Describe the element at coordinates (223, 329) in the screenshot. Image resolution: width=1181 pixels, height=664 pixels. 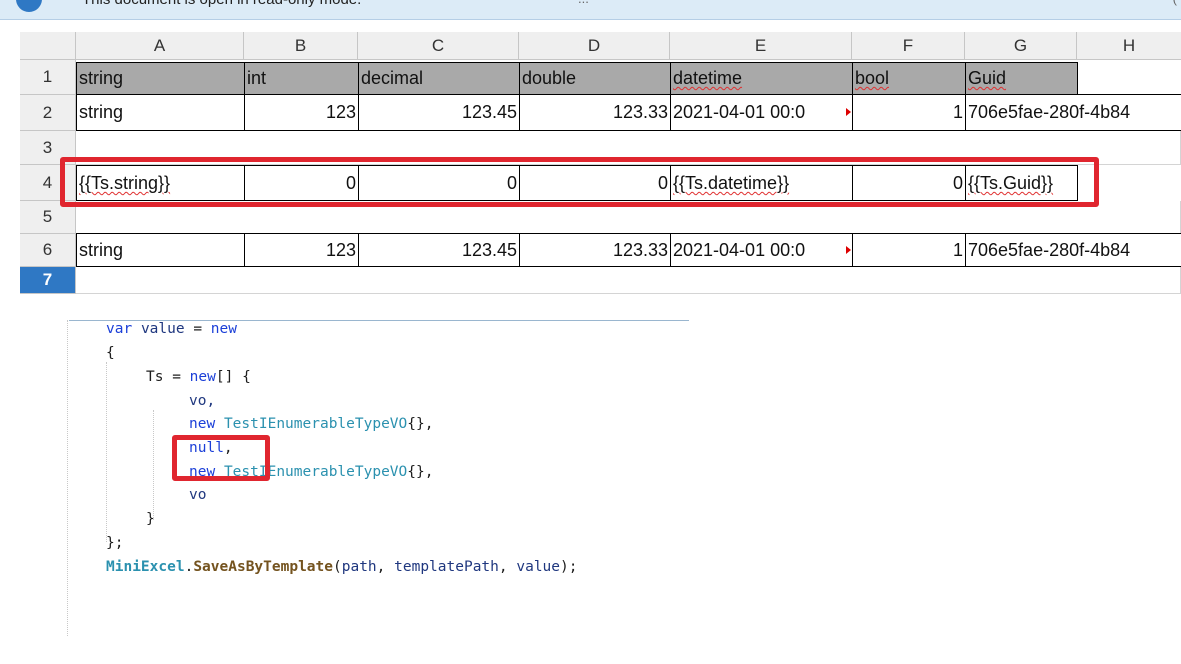
I see `code-l1-new: new` at that location.